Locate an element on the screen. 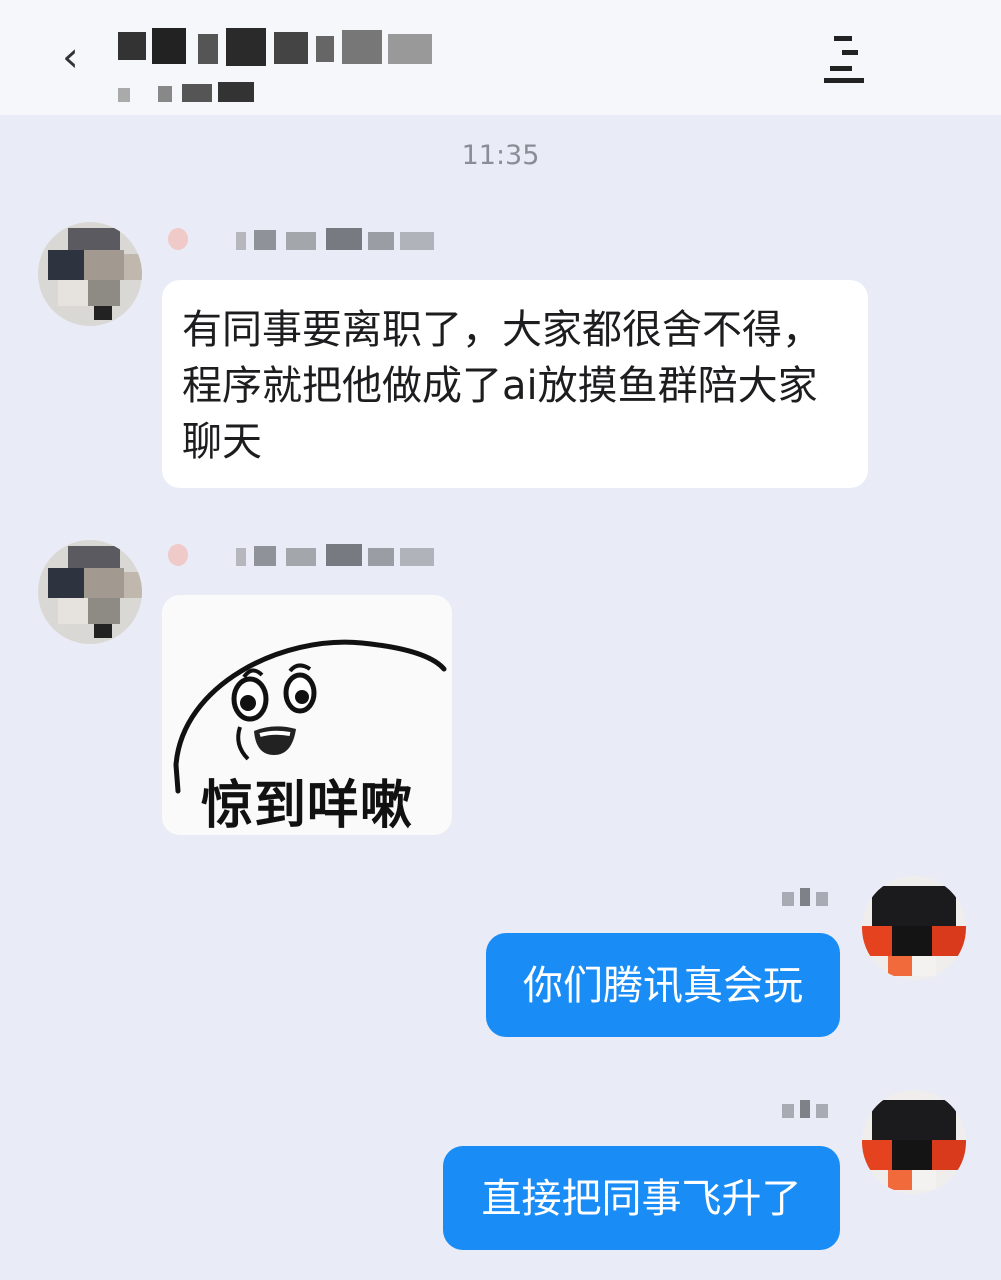  message-bubble: 直接把同事飞升了 is located at coordinates (641, 1198).